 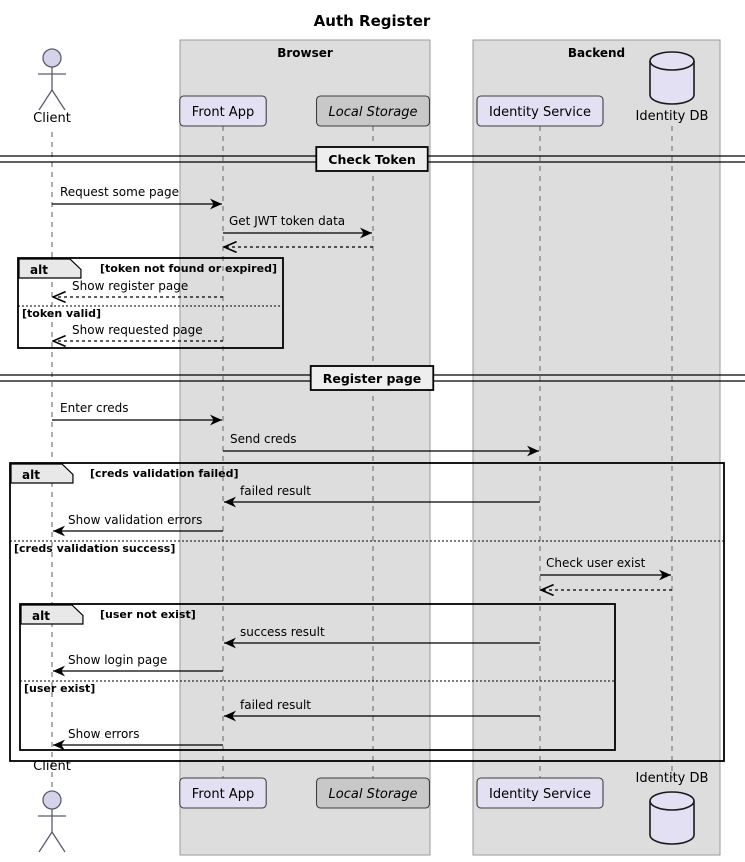 I want to click on participant-identity_service-header: Identity Service, so click(x=540, y=111).